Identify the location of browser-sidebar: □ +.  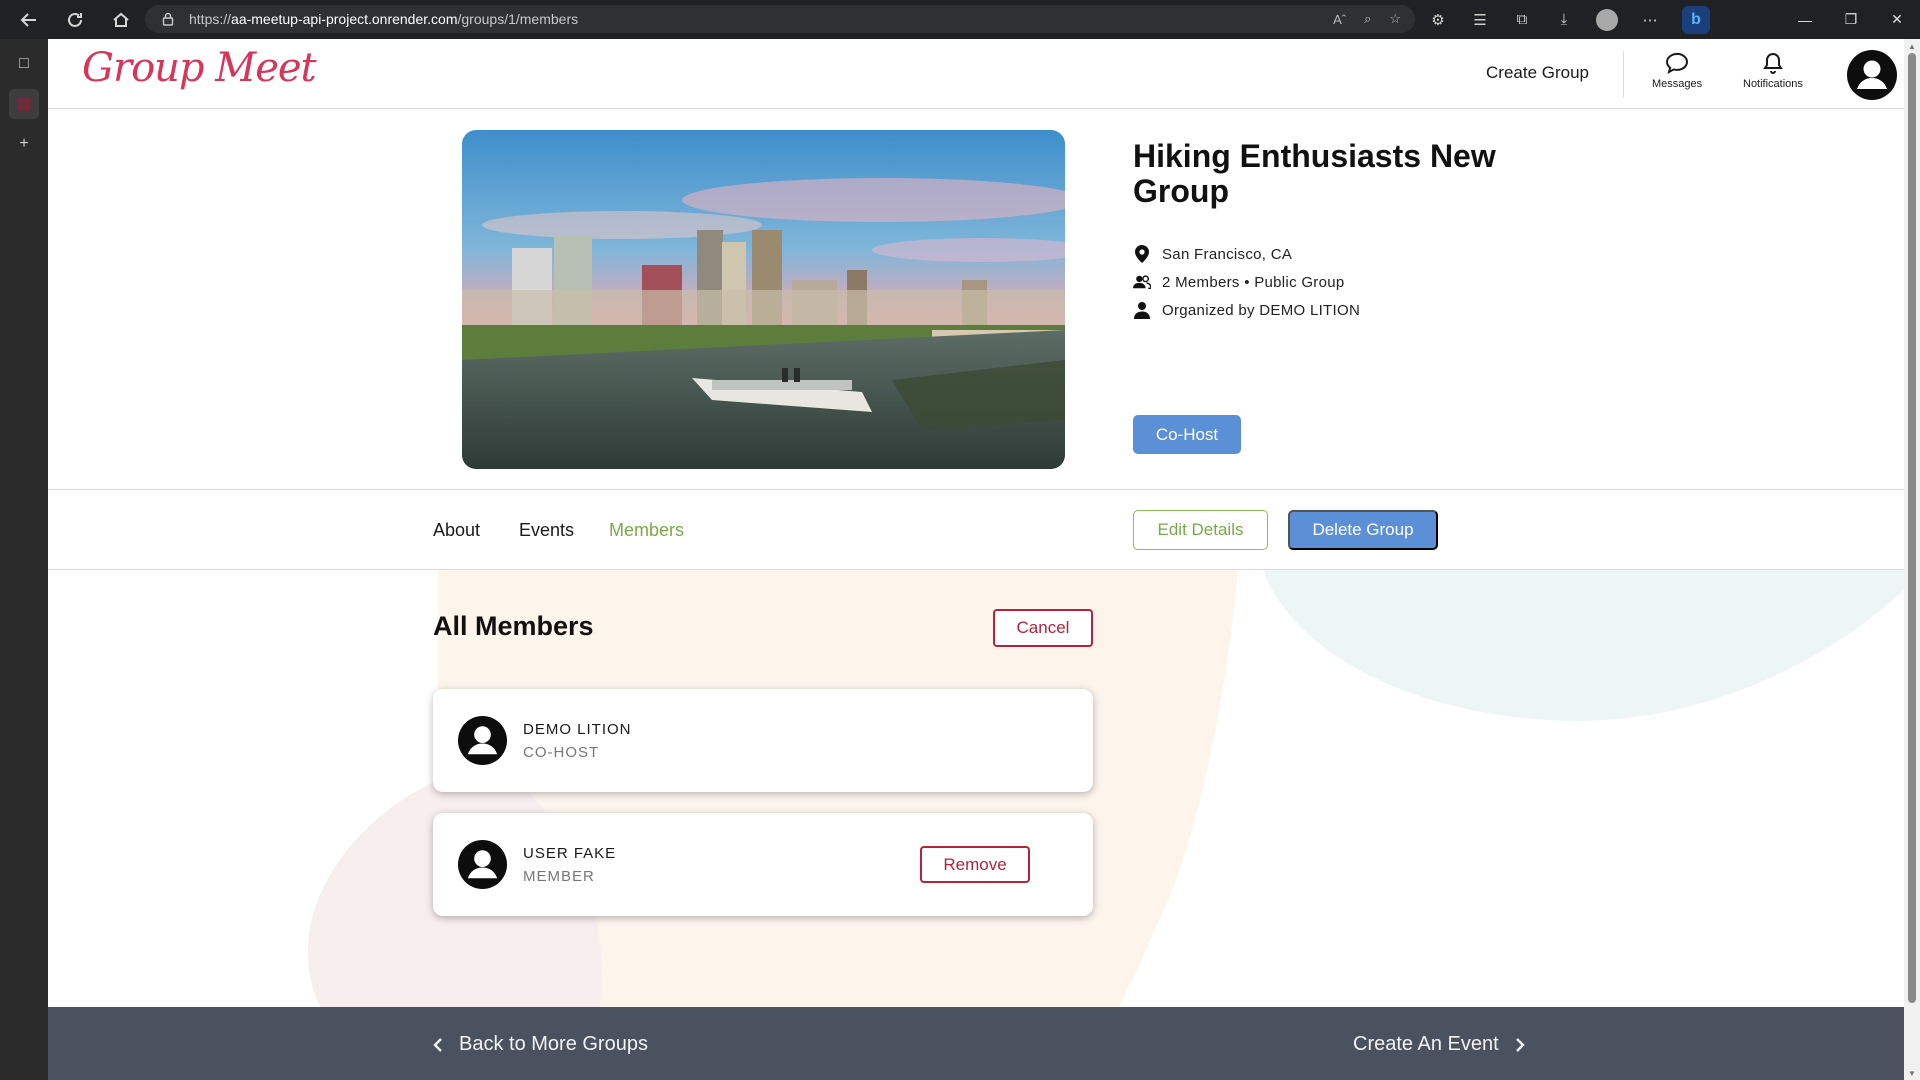
(24, 559).